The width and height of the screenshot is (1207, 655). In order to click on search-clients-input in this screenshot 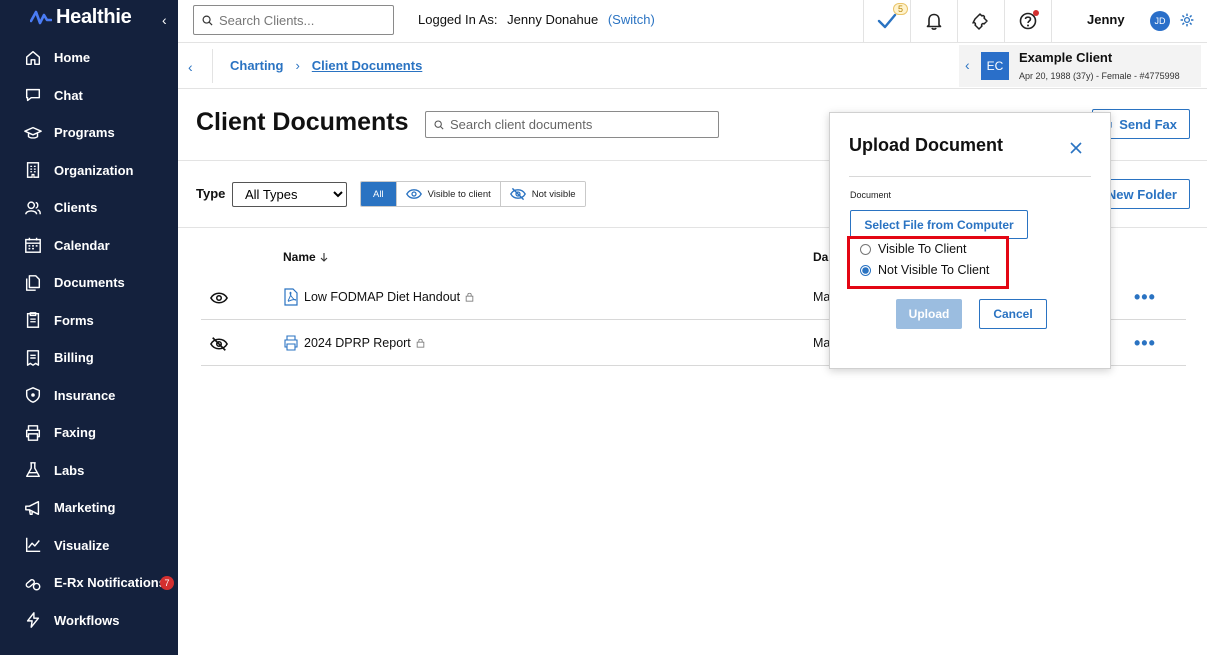, I will do `click(304, 20)`.